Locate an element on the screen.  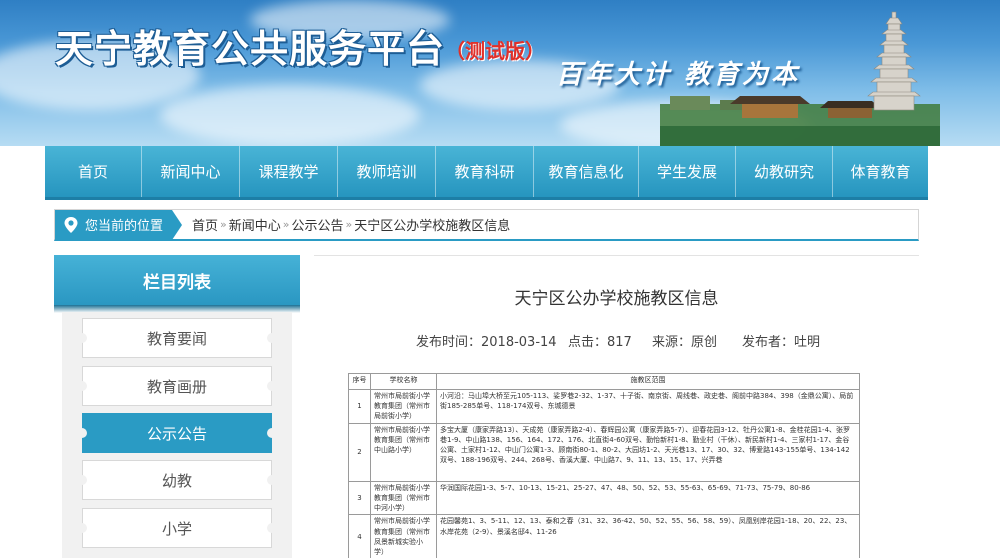
school-name: 常州市局前街小学教育集团（常州市凤景新城实验小学） is located at coordinates (403, 536).